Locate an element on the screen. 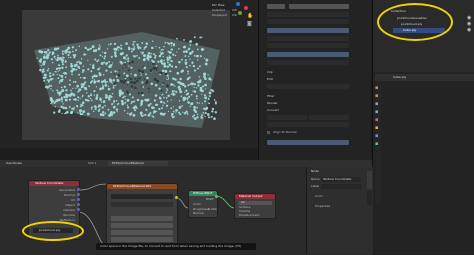  section-filter: Filter is located at coordinates (270, 96).